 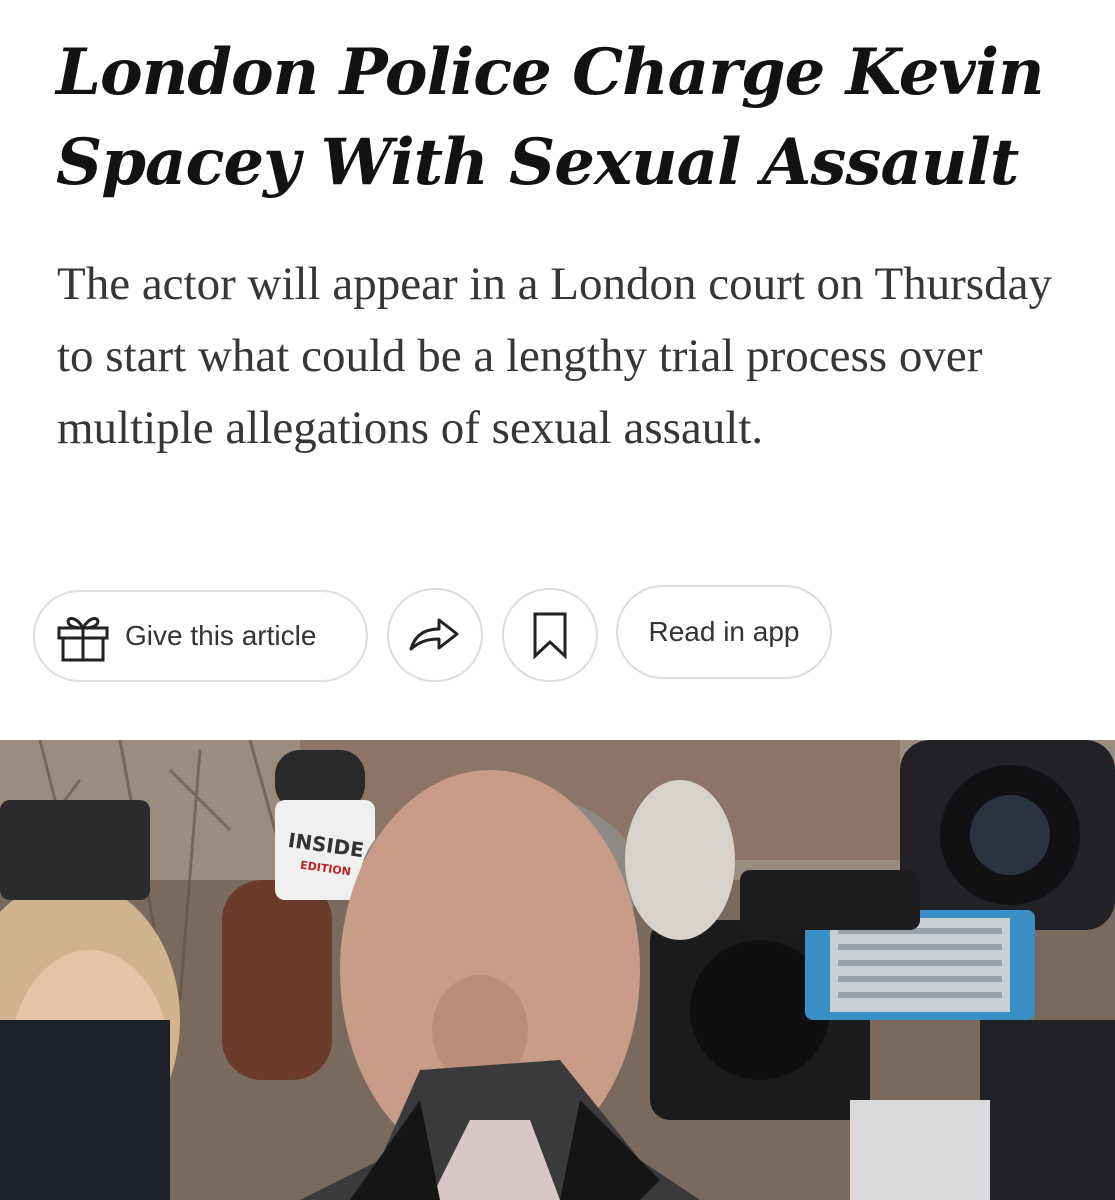 What do you see at coordinates (83, 639) in the screenshot?
I see `gift-icon` at bounding box center [83, 639].